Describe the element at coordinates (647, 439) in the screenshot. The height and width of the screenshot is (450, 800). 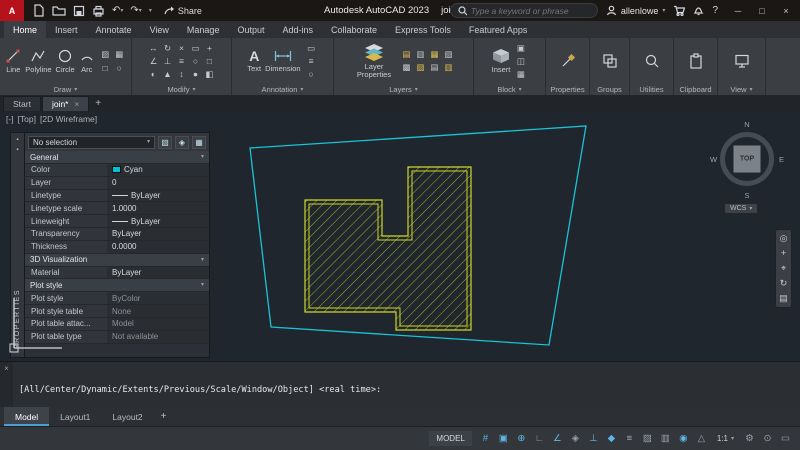
I see `transparency-icon: ▨` at that location.